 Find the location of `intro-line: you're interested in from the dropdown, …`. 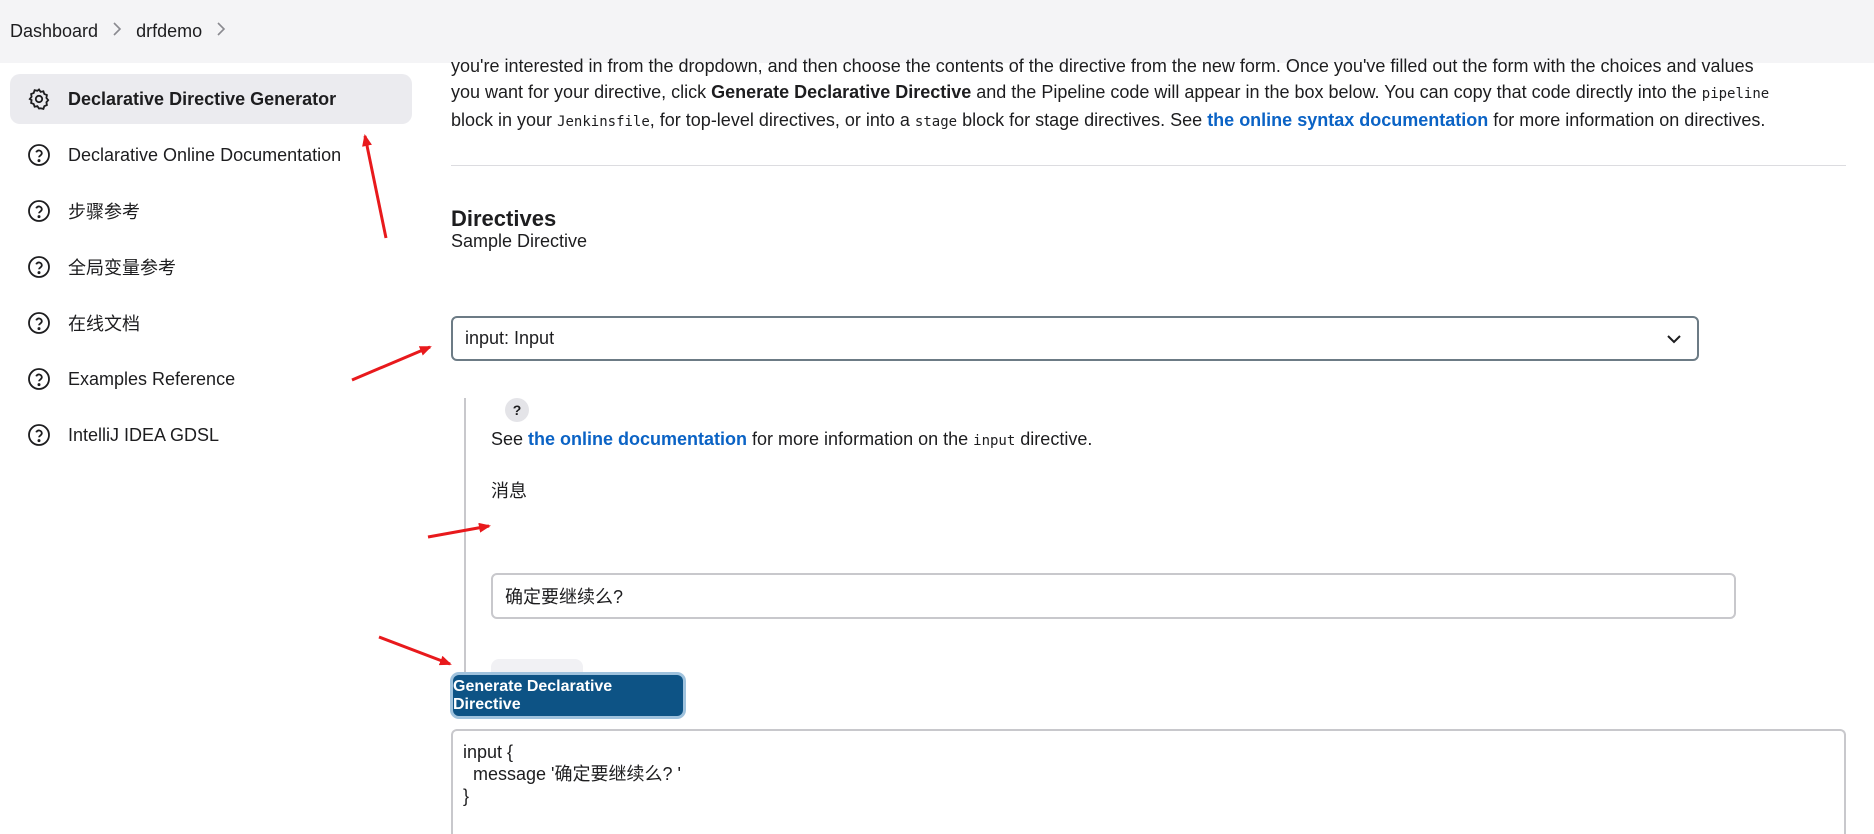

intro-line: you're interested in from the dropdown, … is located at coordinates (1148, 66).